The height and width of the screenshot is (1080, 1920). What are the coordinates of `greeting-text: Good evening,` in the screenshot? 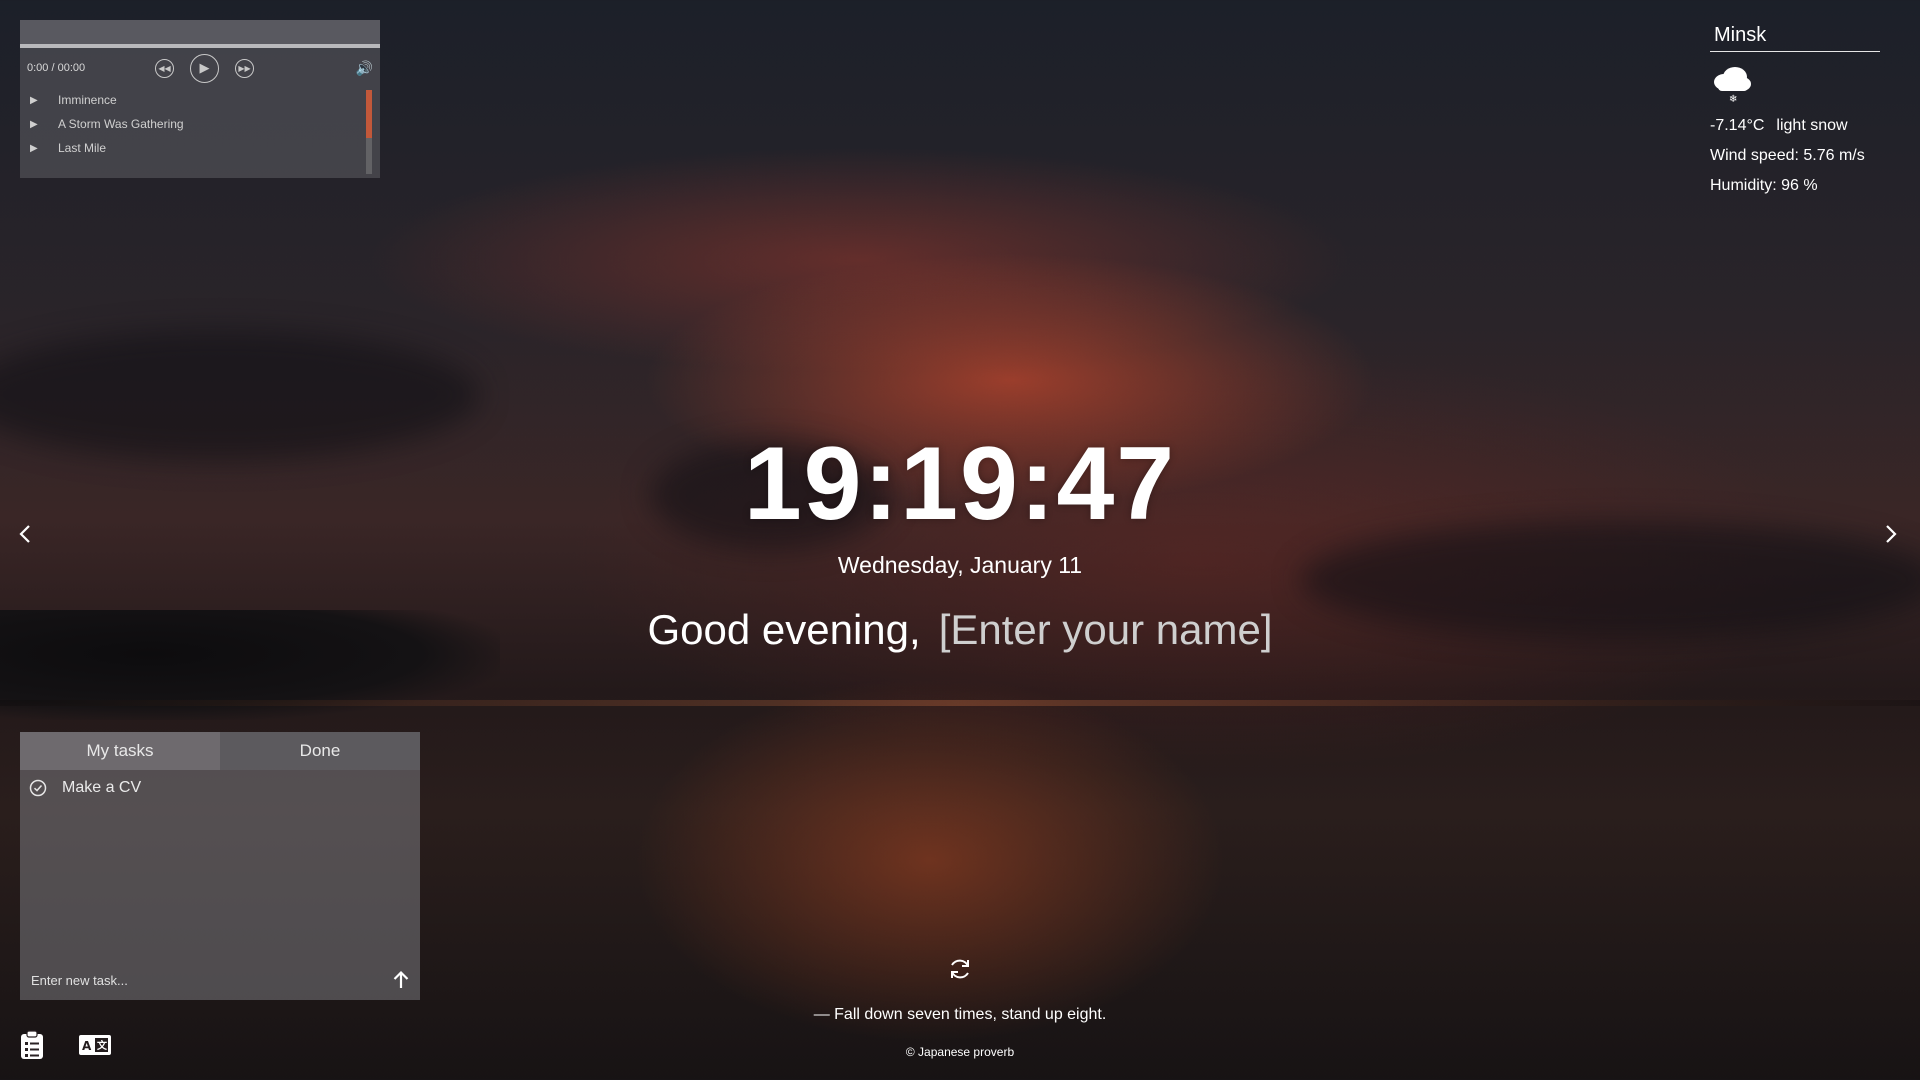 It's located at (784, 629).